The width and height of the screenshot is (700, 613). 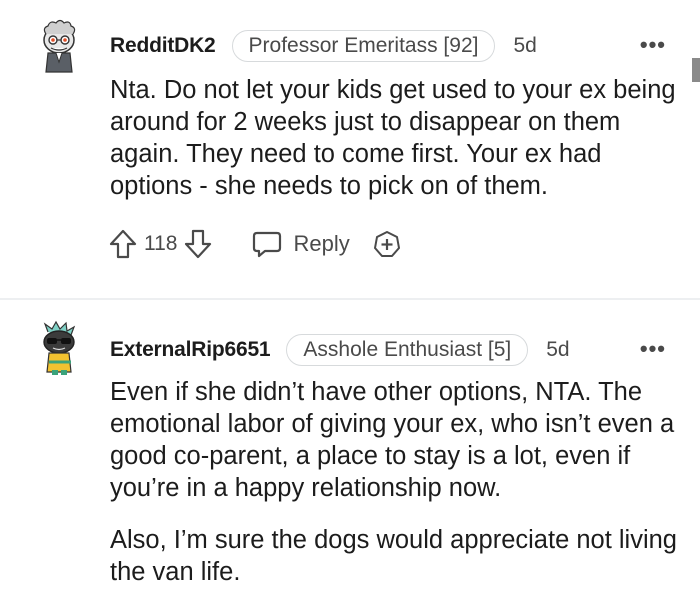 I want to click on reddit-snoo-sunglasses-avatar-icon, so click(x=59, y=347).